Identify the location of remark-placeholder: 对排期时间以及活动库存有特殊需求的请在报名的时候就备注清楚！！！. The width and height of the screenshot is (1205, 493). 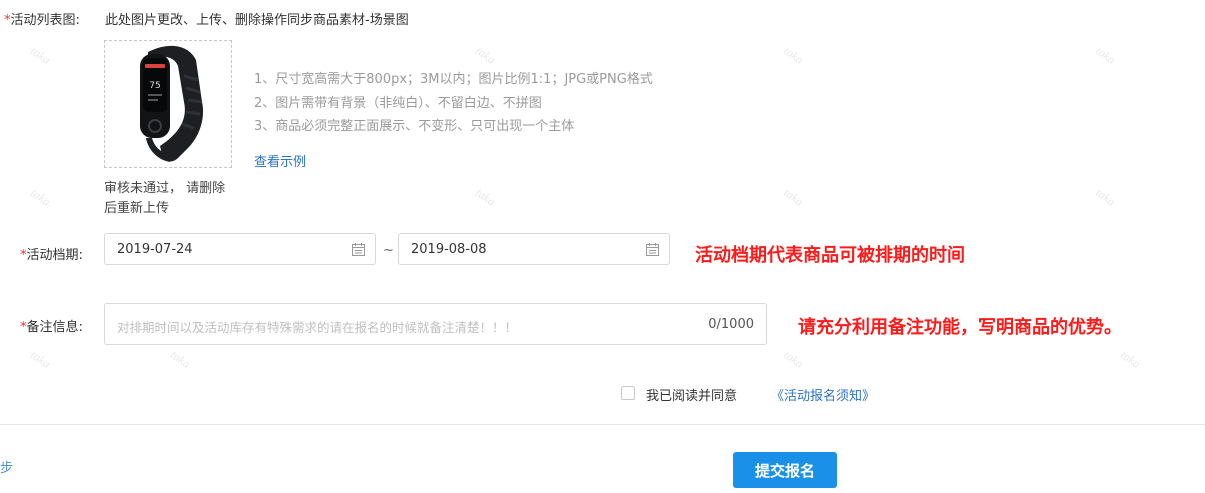
(317, 327).